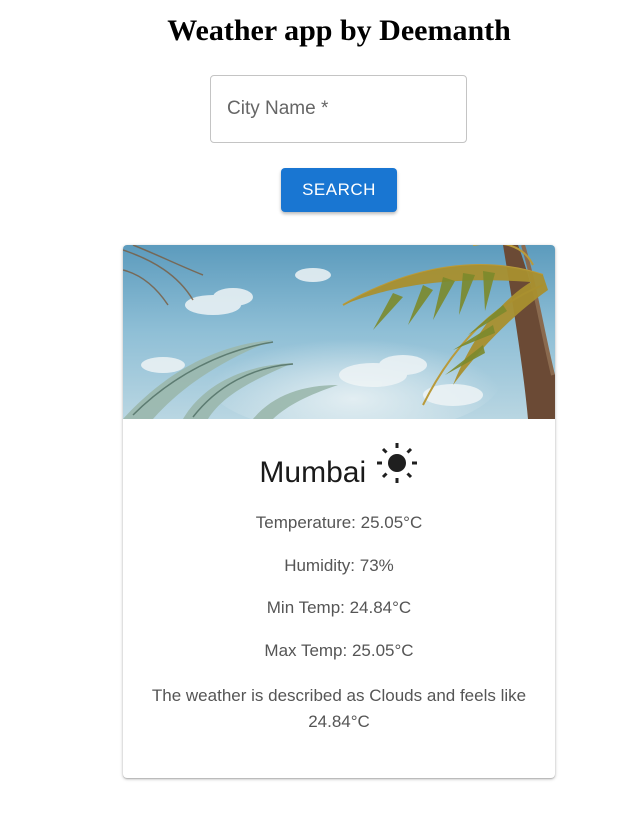 The width and height of the screenshot is (637, 830). I want to click on page-title: Weather app by Deemanth, so click(339, 30).